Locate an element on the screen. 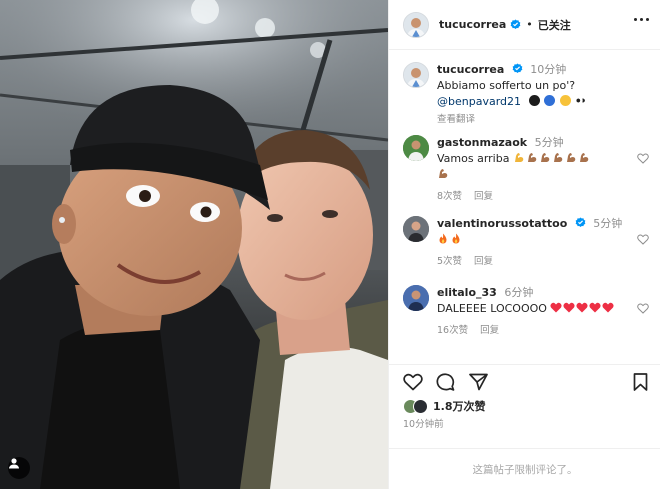 Image resolution: width=660 pixels, height=489 pixels. likes-summary: 1.8万次赞 is located at coordinates (444, 406).